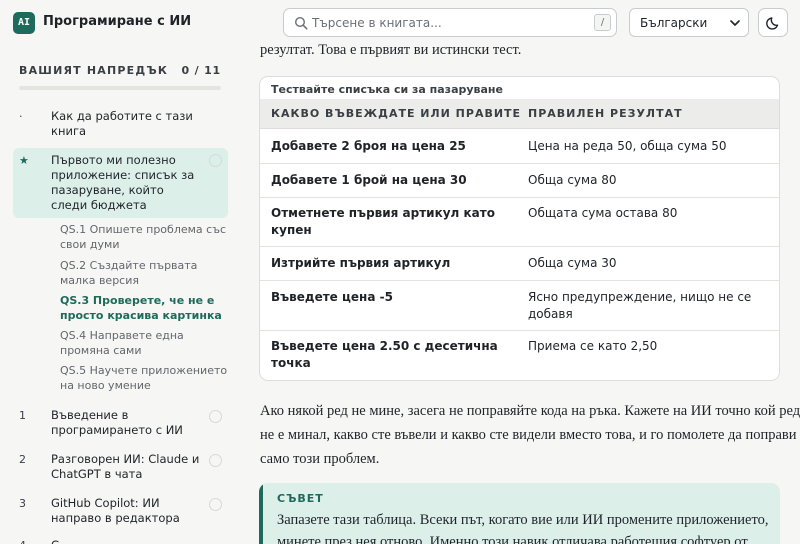 The height and width of the screenshot is (544, 800). I want to click on chapter-label: Как да работите с тази книга, so click(122, 123).